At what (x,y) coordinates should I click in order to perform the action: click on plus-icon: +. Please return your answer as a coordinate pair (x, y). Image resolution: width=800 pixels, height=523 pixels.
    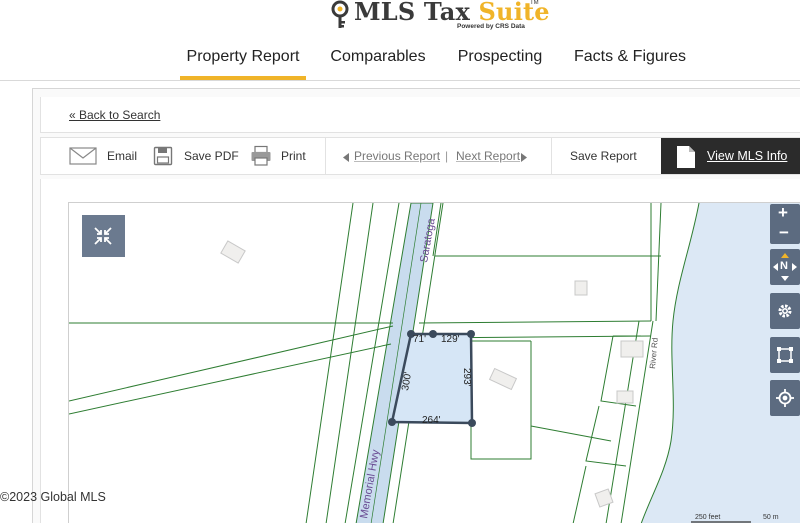
    Looking at the image, I should click on (783, 212).